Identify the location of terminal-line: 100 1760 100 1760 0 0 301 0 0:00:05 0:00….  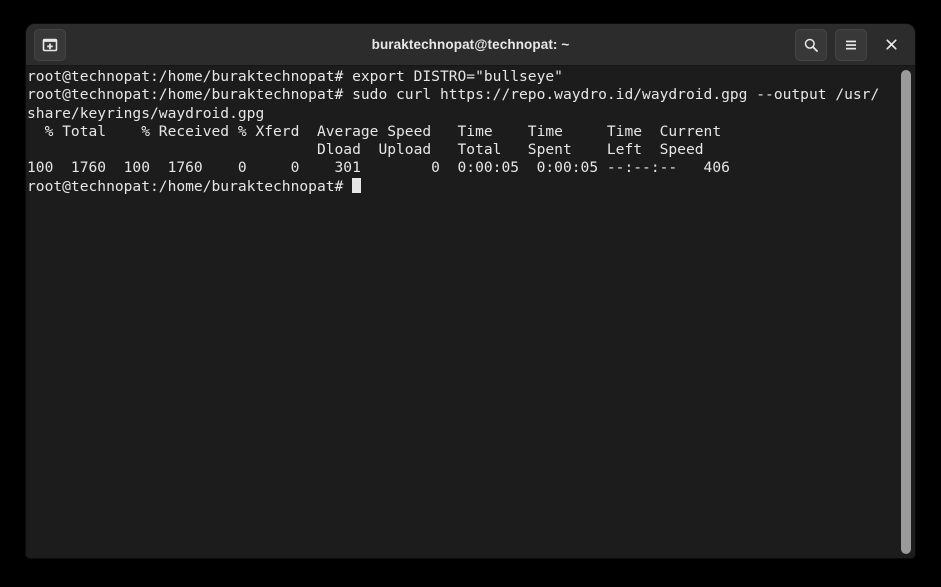
(378, 168).